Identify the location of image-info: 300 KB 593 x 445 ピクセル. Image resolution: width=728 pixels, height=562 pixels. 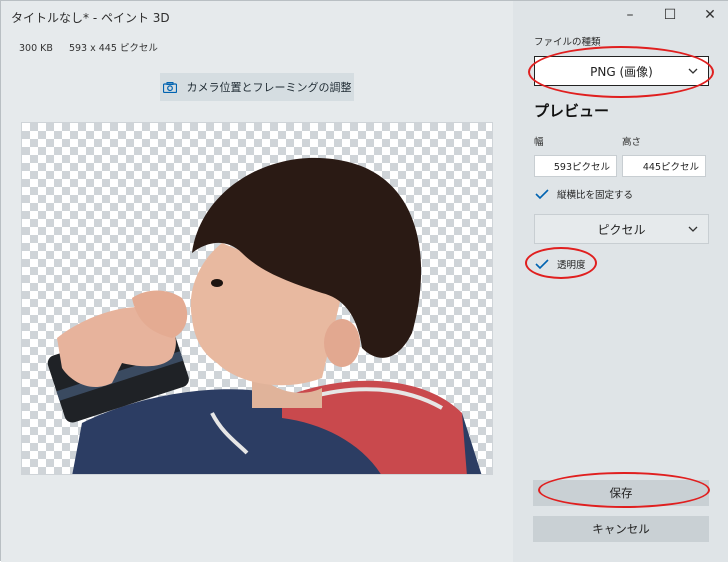
(88, 47).